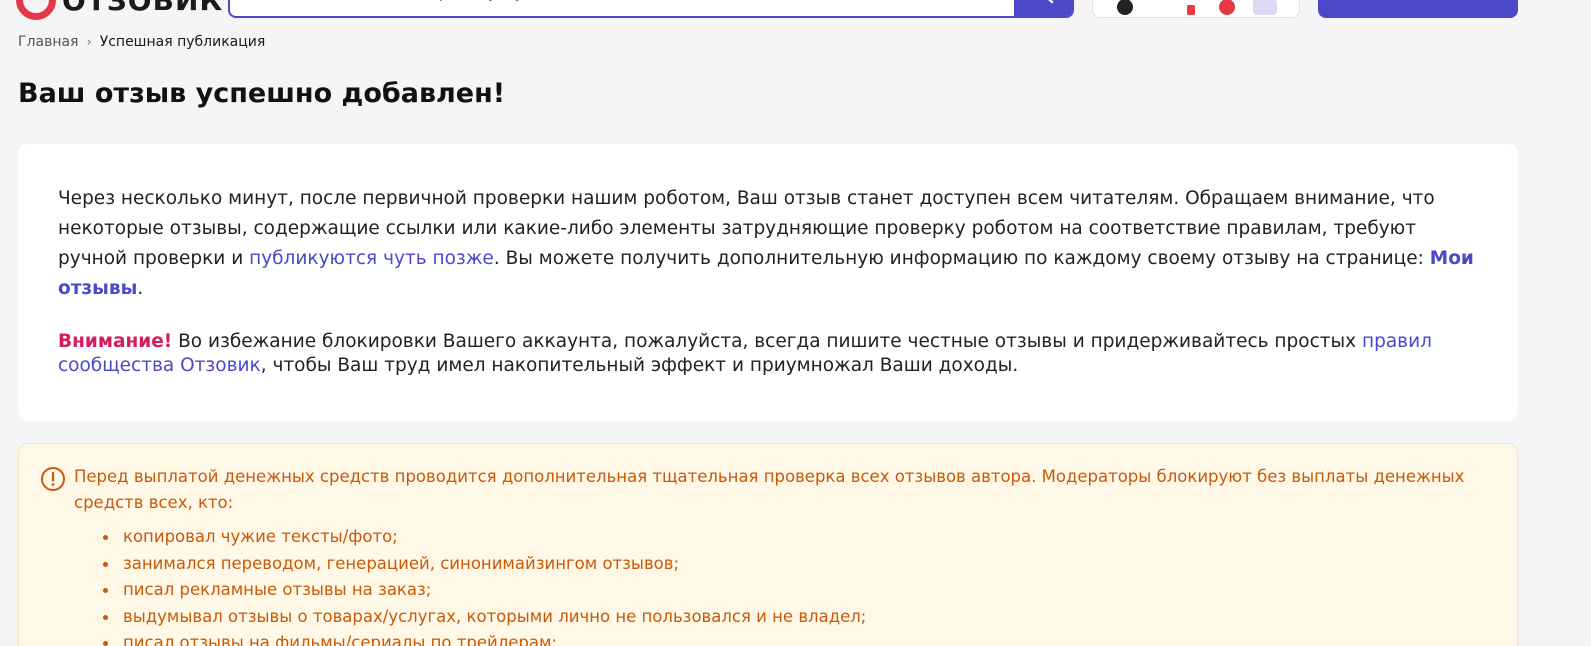 The image size is (1591, 646). Describe the element at coordinates (1418, 9) in the screenshot. I see `add-review-button` at that location.